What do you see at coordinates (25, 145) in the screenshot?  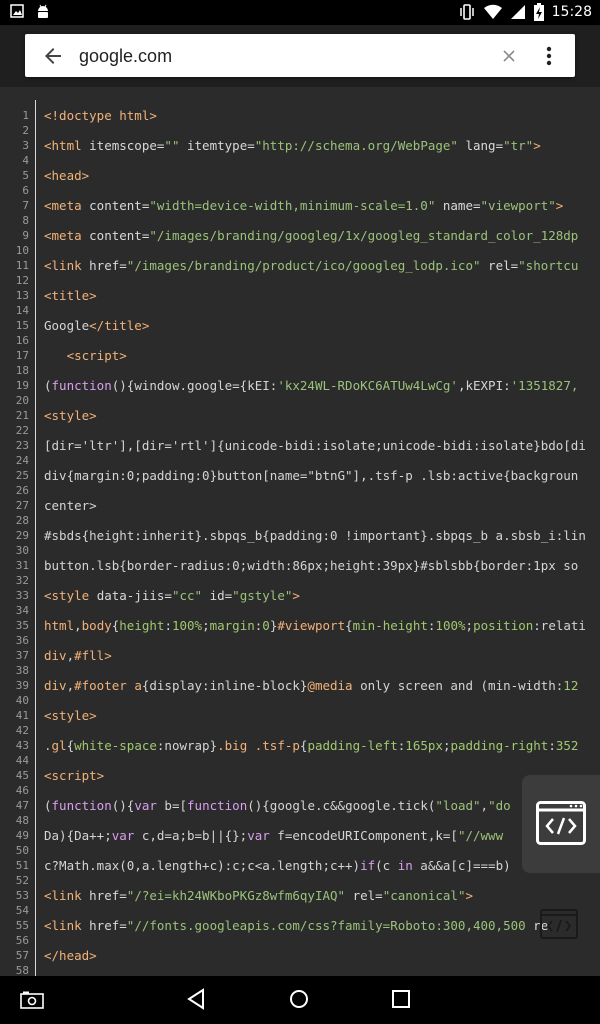 I see `line-number: 3` at bounding box center [25, 145].